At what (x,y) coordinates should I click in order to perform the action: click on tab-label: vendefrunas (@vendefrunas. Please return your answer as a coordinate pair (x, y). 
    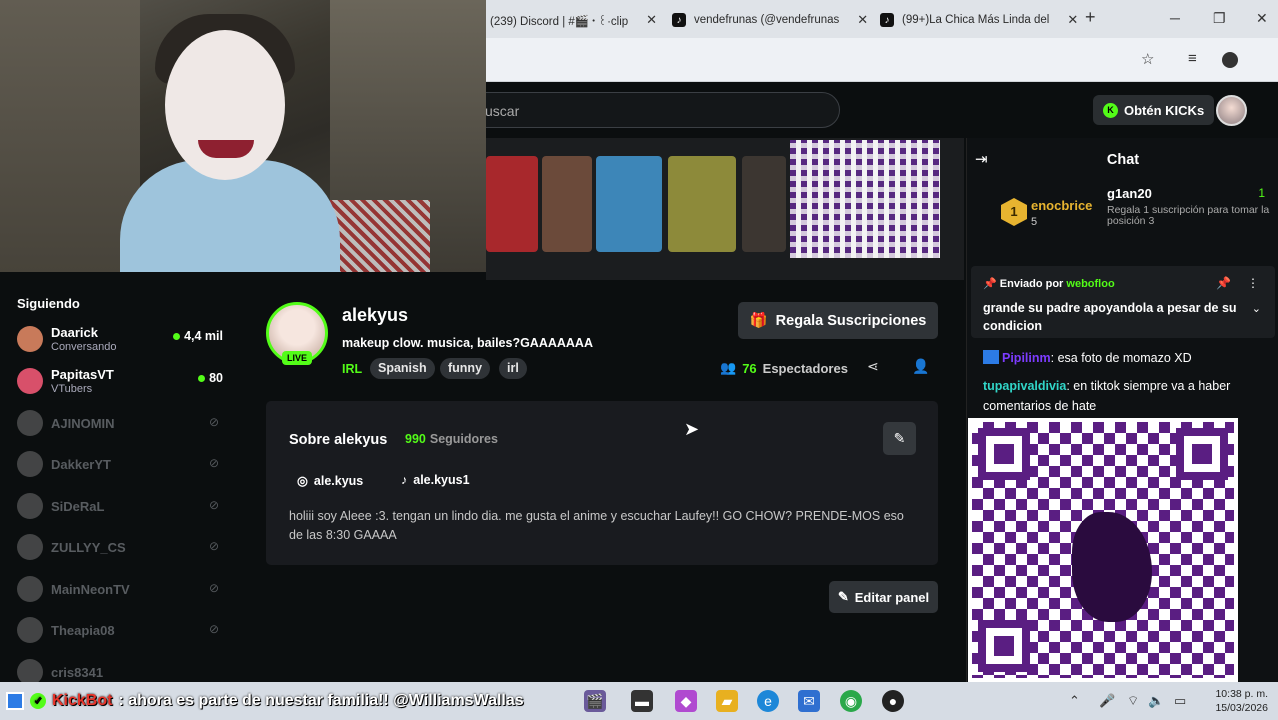
    Looking at the image, I should click on (767, 20).